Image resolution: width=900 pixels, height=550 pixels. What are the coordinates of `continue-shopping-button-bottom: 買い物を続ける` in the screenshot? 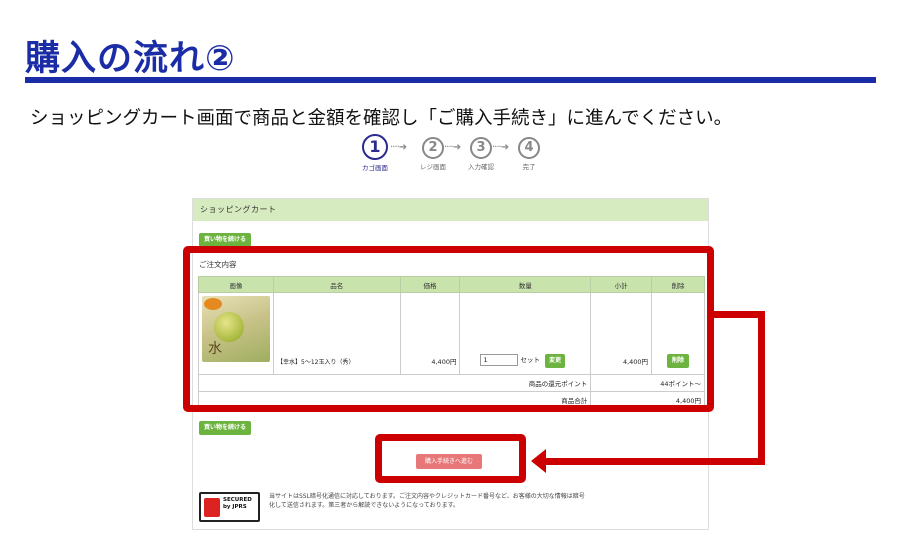 It's located at (225, 428).